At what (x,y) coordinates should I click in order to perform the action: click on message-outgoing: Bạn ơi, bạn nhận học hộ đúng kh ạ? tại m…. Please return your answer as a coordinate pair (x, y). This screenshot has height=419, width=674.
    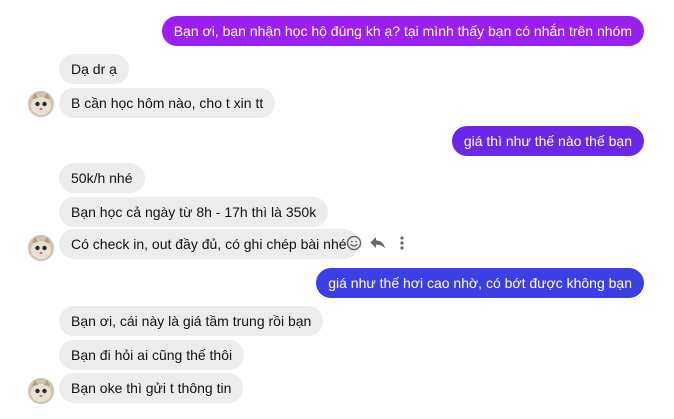
    Looking at the image, I should click on (402, 31).